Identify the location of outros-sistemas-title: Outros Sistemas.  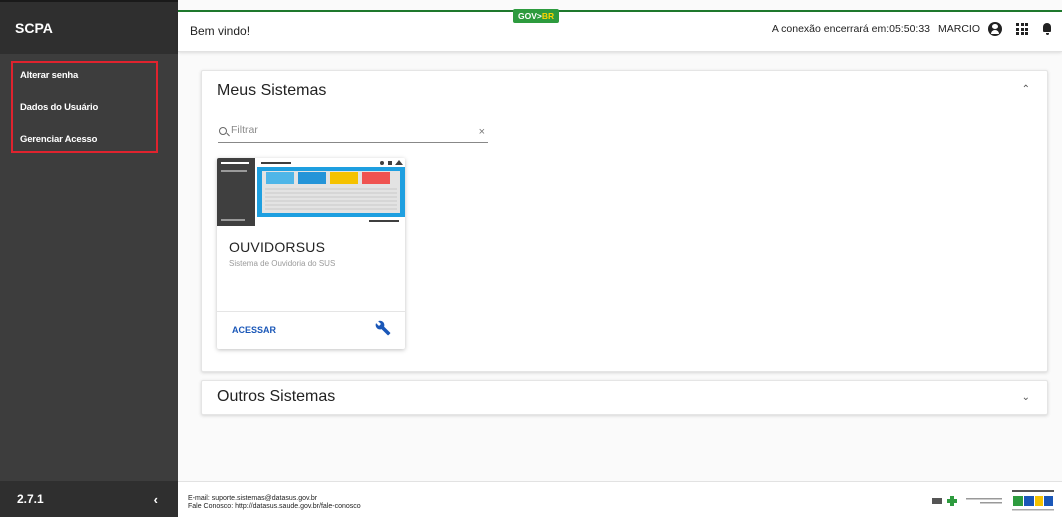
(276, 397).